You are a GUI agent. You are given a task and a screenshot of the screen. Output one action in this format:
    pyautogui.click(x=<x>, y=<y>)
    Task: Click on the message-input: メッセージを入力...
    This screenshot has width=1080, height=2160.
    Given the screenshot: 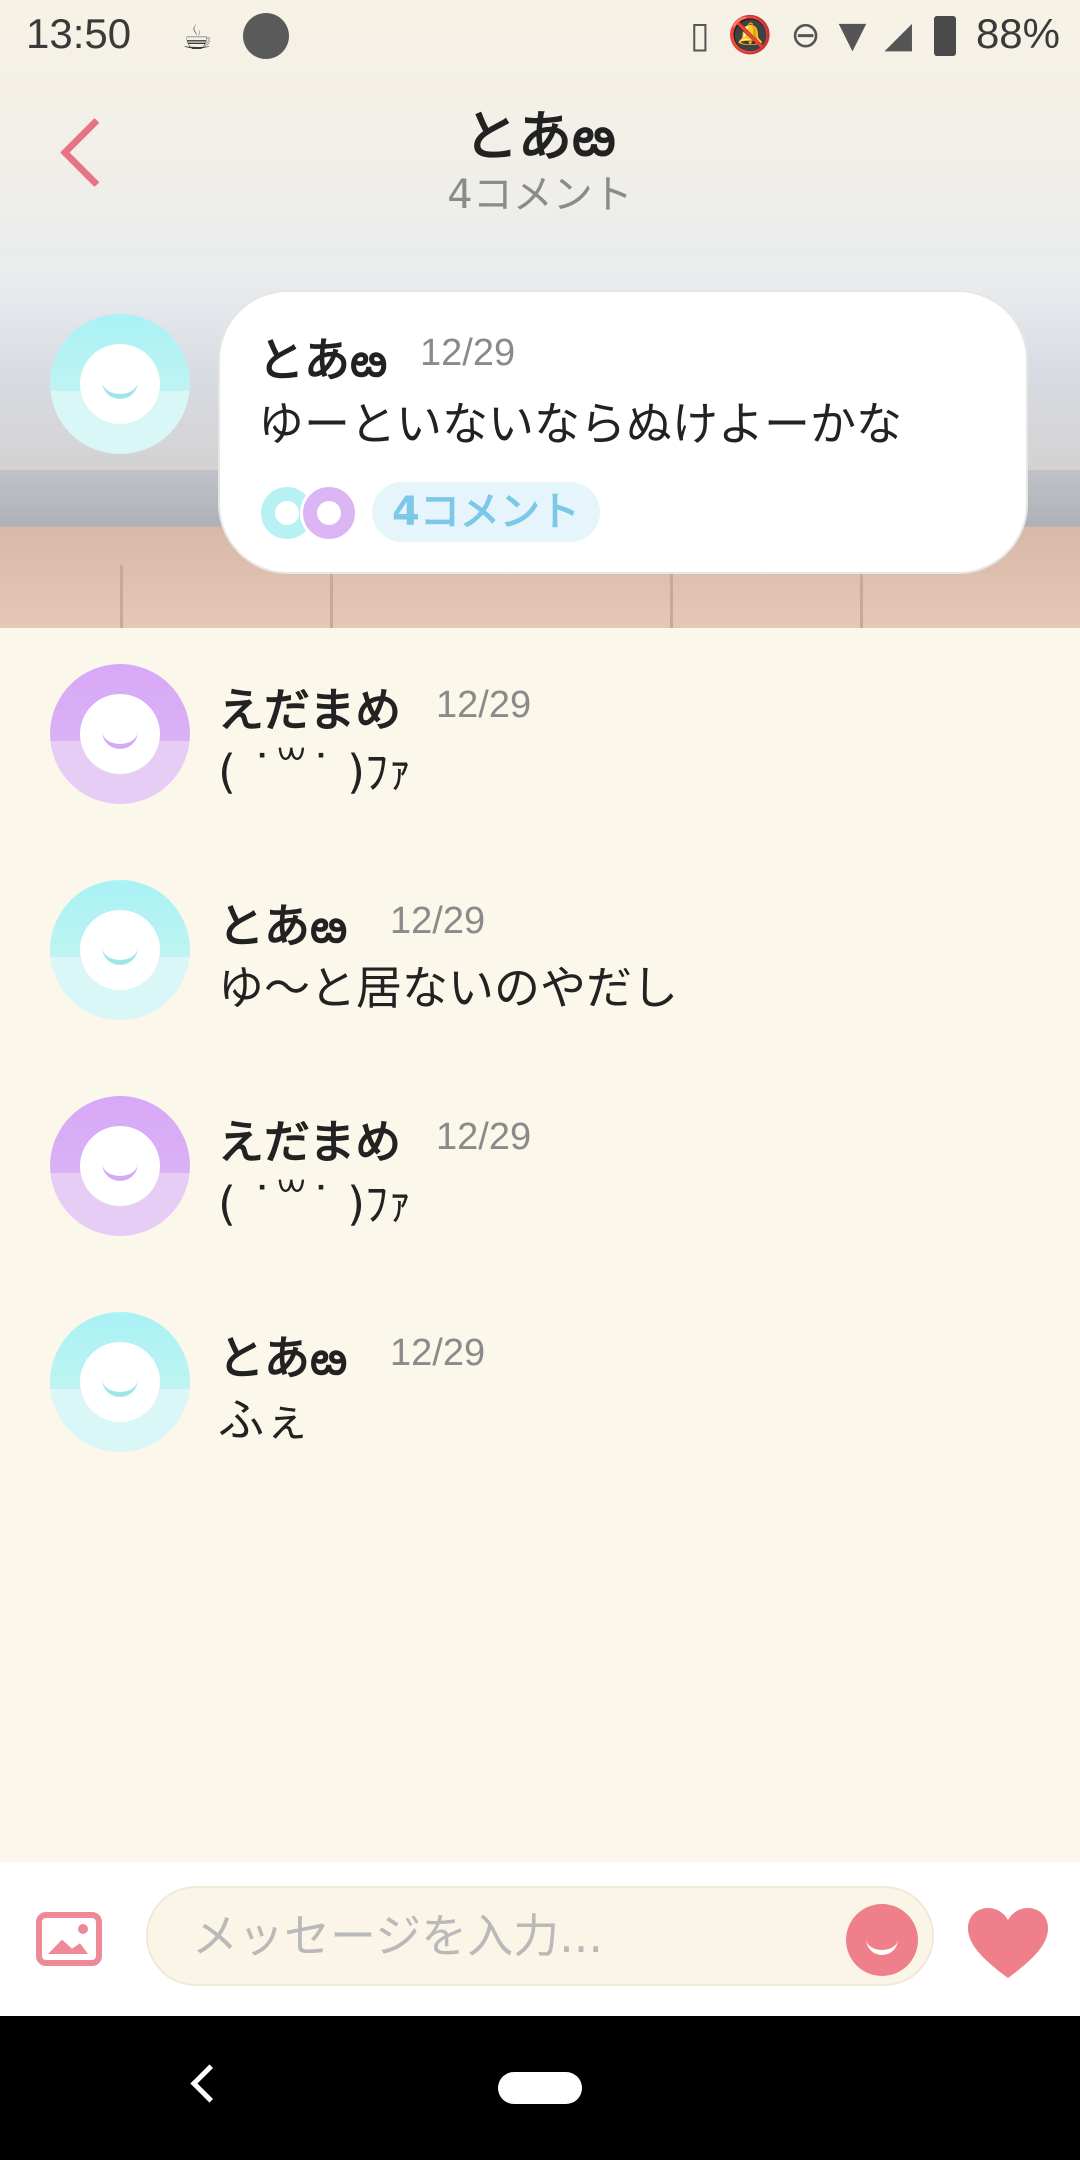 What is the action you would take?
    pyautogui.click(x=540, y=1936)
    